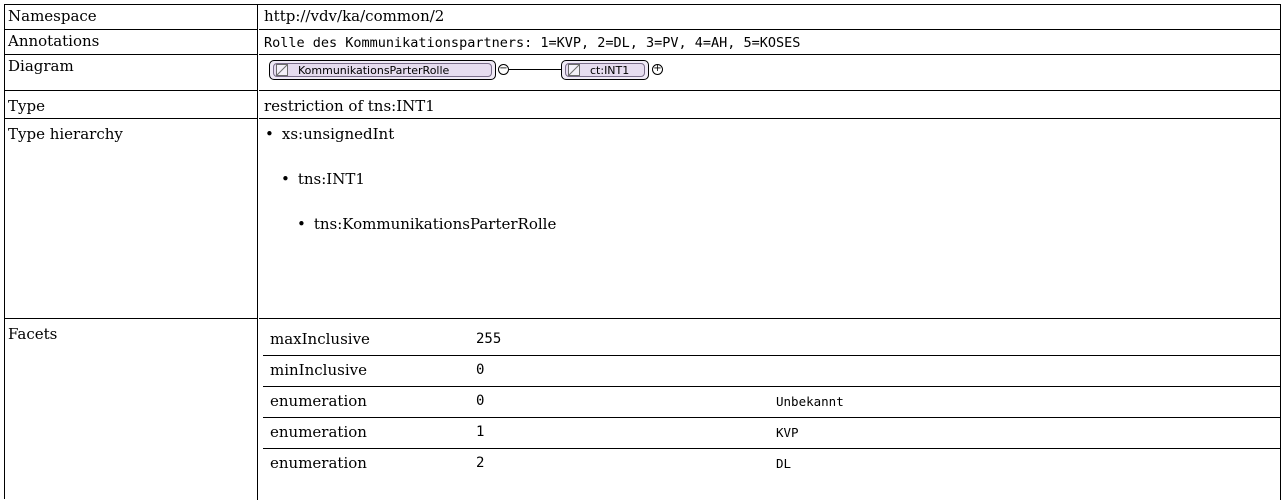 The image size is (1286, 500). What do you see at coordinates (435, 224) in the screenshot?
I see `hierarchy-link: tns:KommunikationsParterRolle` at bounding box center [435, 224].